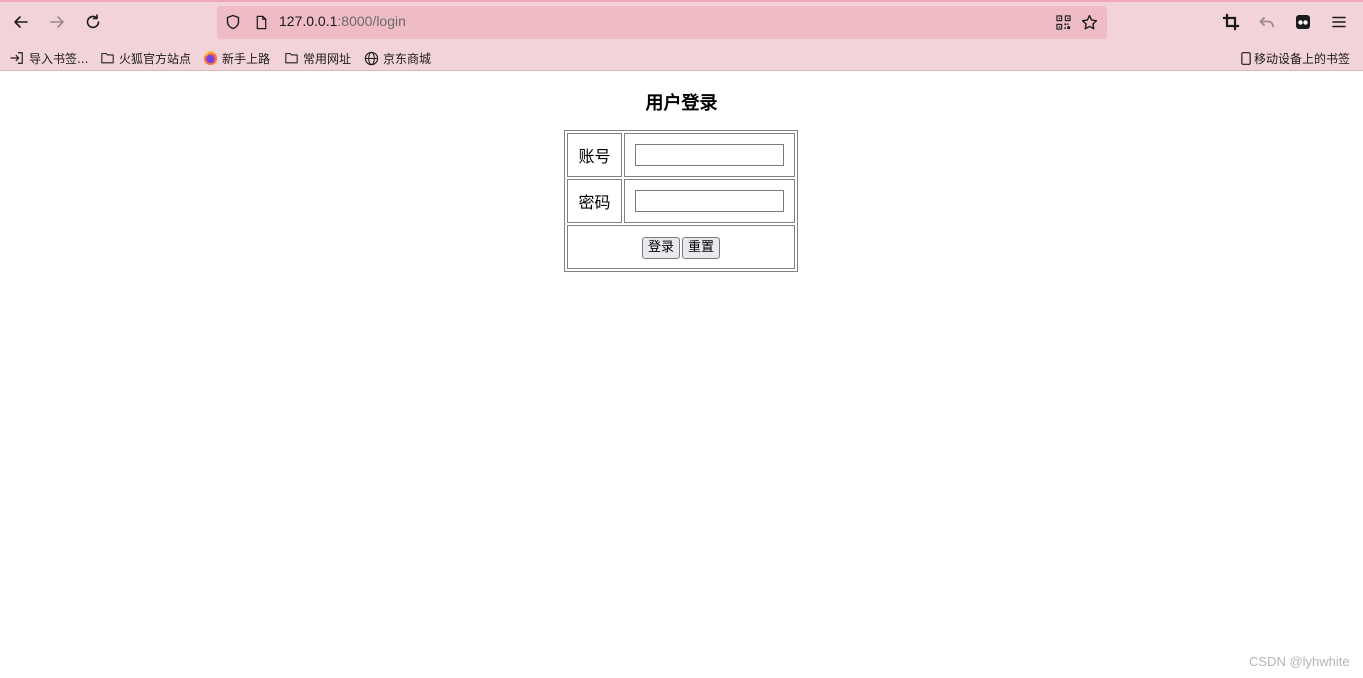  I want to click on forward-arrow-icon, so click(57, 22).